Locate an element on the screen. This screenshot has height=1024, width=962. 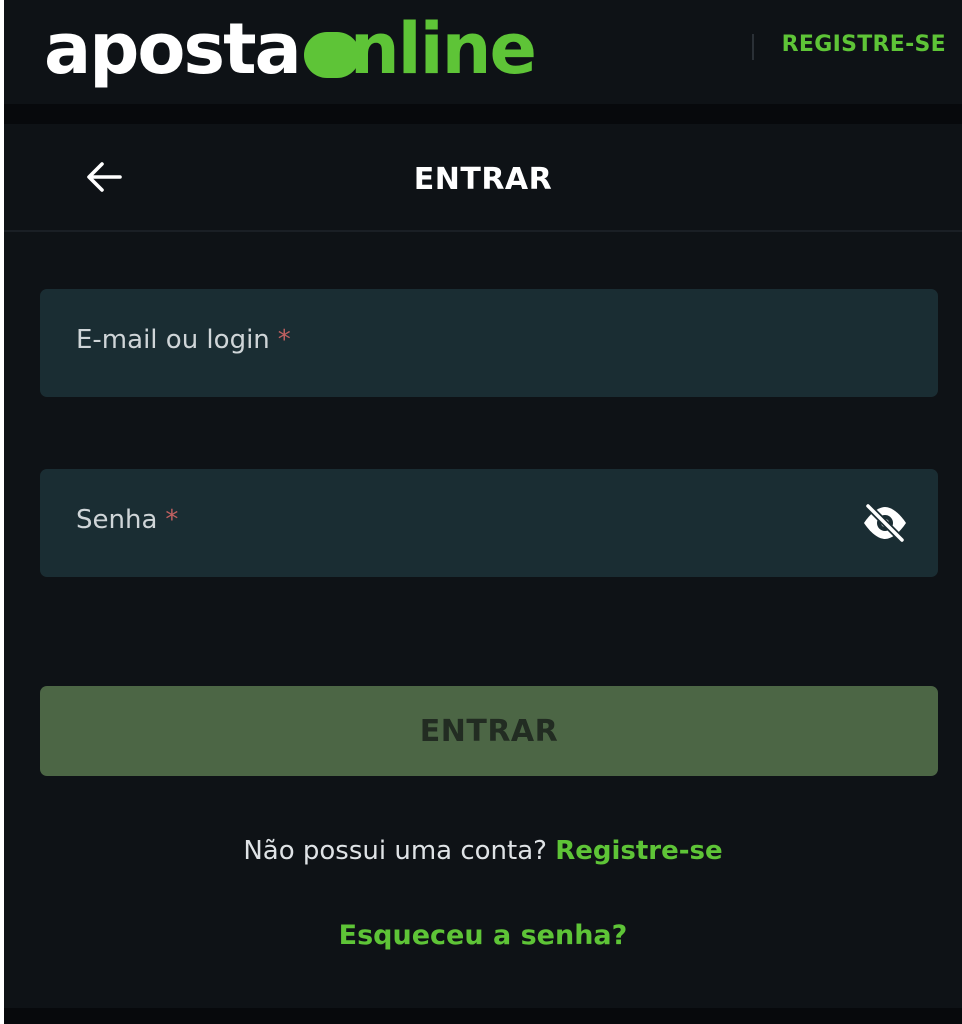
header-divider is located at coordinates (753, 47).